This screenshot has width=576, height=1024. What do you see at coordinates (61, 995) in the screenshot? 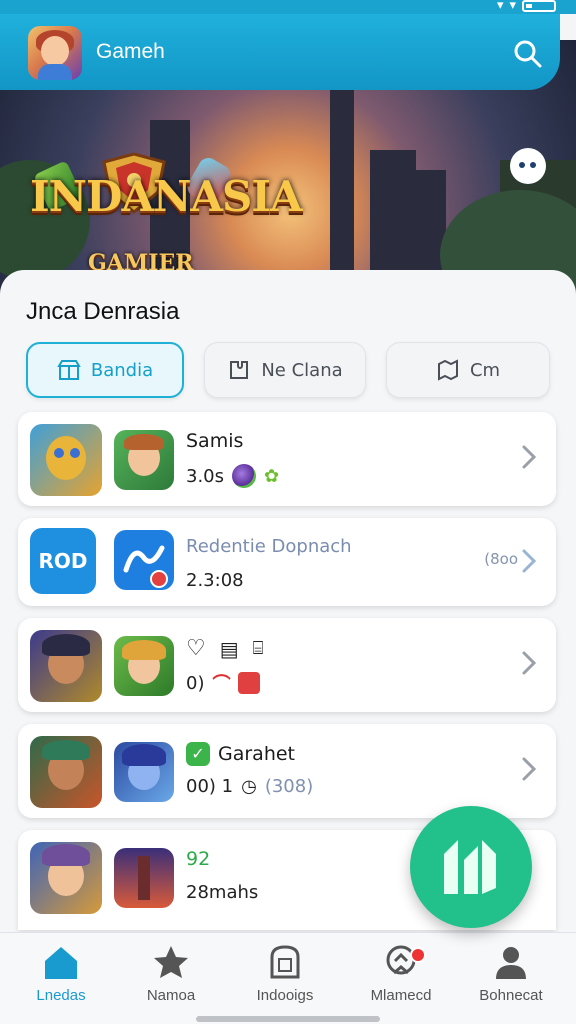
I see `nav-label: Lnedas` at bounding box center [61, 995].